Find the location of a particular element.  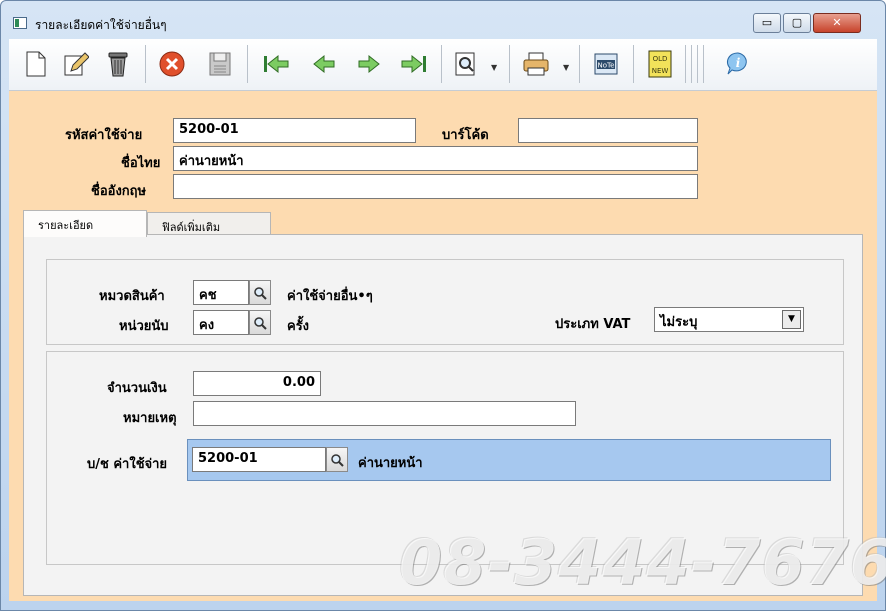

account-code-field: 5200-01 is located at coordinates (259, 459).